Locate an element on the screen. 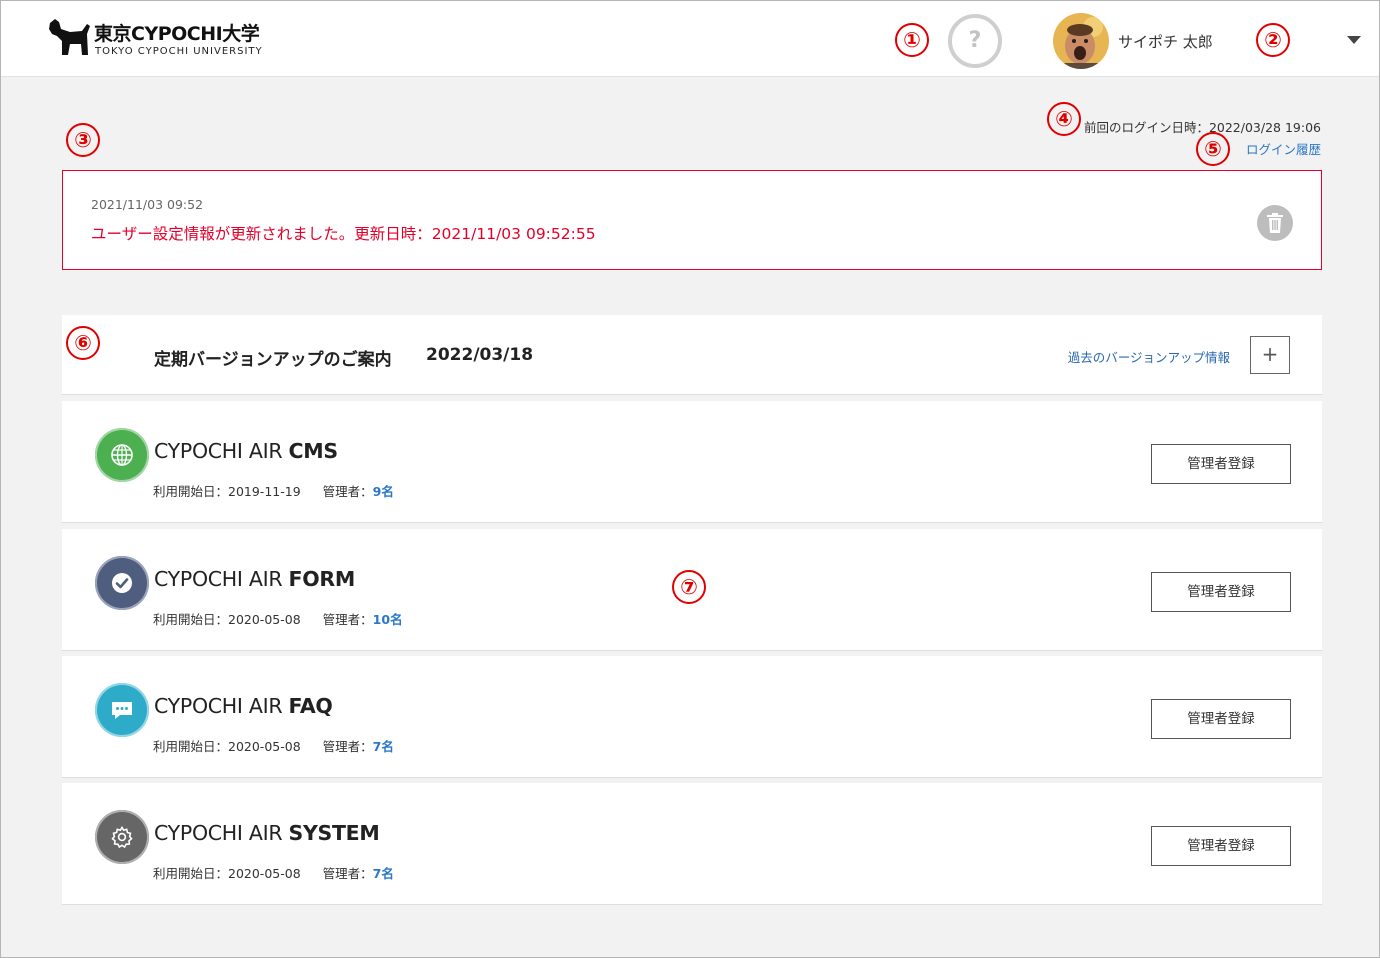 The height and width of the screenshot is (958, 1380). last-login-info: 前回のログイン日時：2022/03/28 19:06 is located at coordinates (1202, 127).